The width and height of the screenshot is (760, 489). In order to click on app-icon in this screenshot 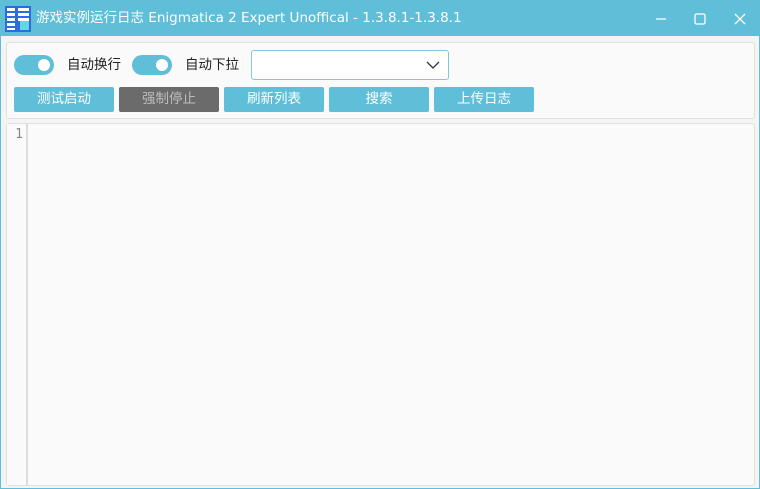, I will do `click(18, 19)`.